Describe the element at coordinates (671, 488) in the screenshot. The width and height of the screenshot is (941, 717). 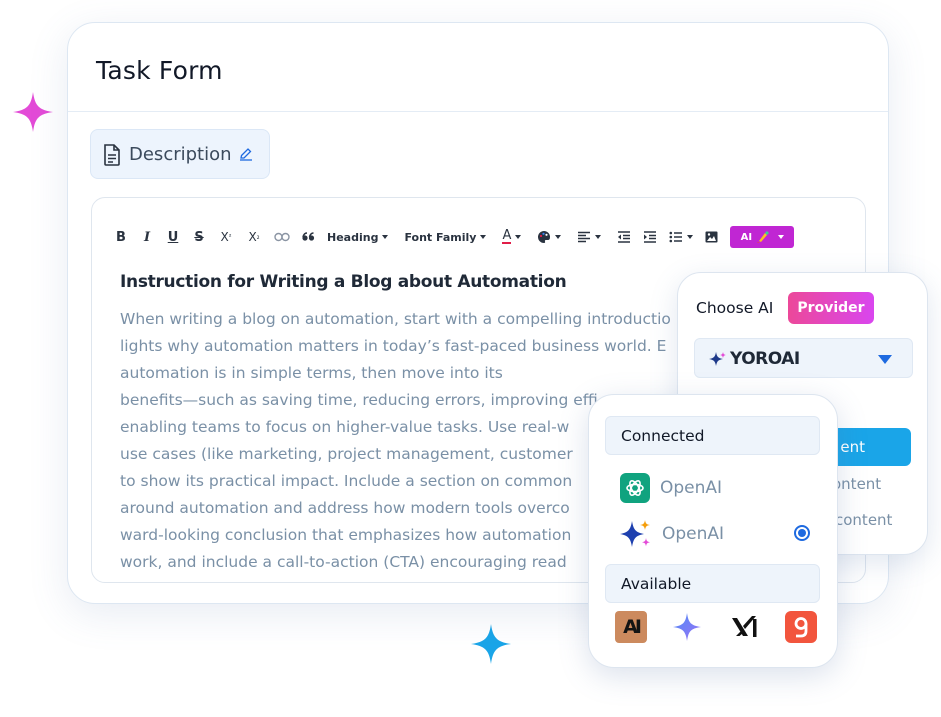
I see `provider-option-openai: OpenAI` at that location.